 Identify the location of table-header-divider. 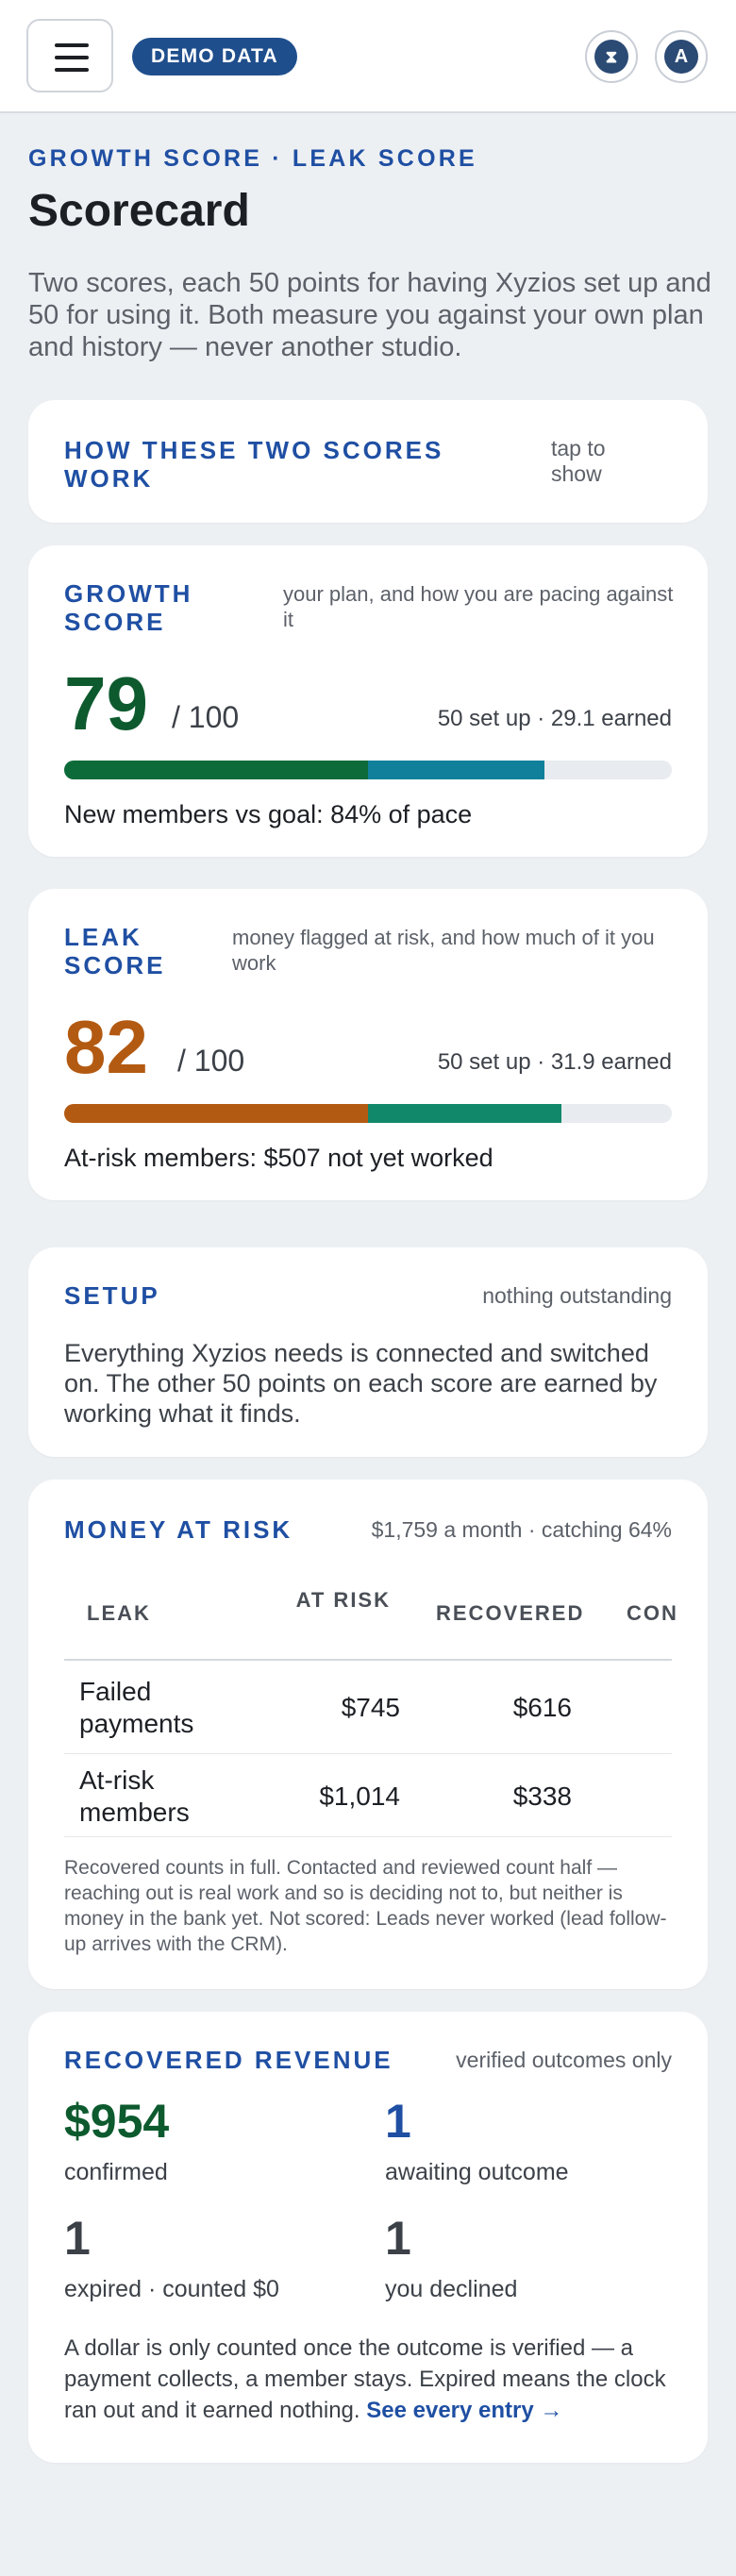
(368, 1660).